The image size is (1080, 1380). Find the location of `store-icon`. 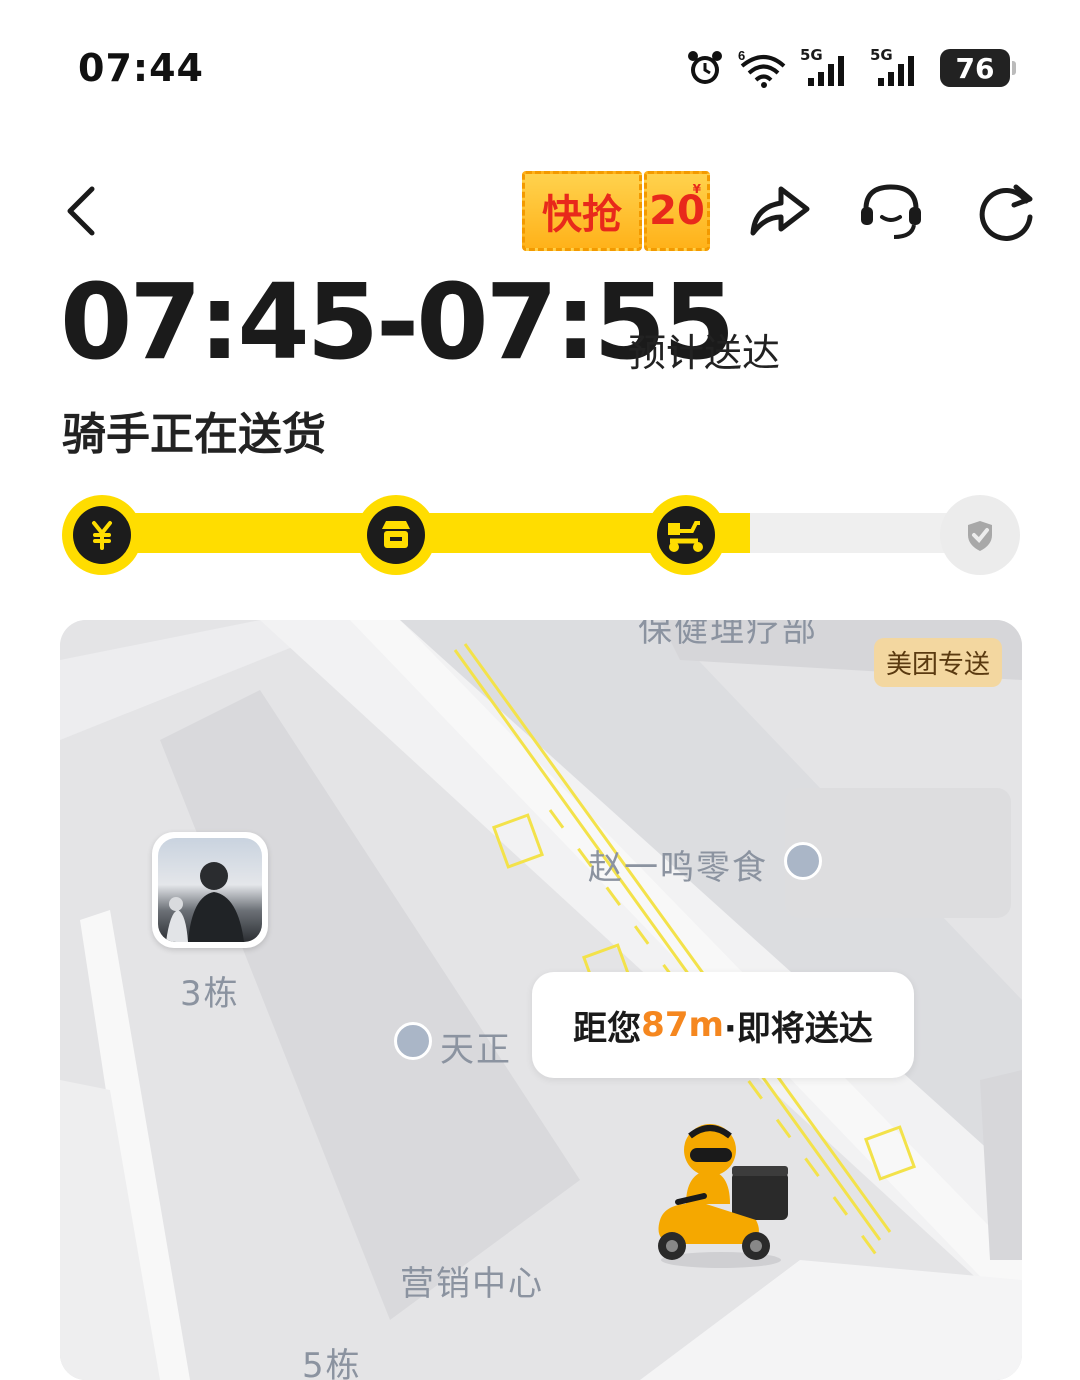

store-icon is located at coordinates (396, 534).